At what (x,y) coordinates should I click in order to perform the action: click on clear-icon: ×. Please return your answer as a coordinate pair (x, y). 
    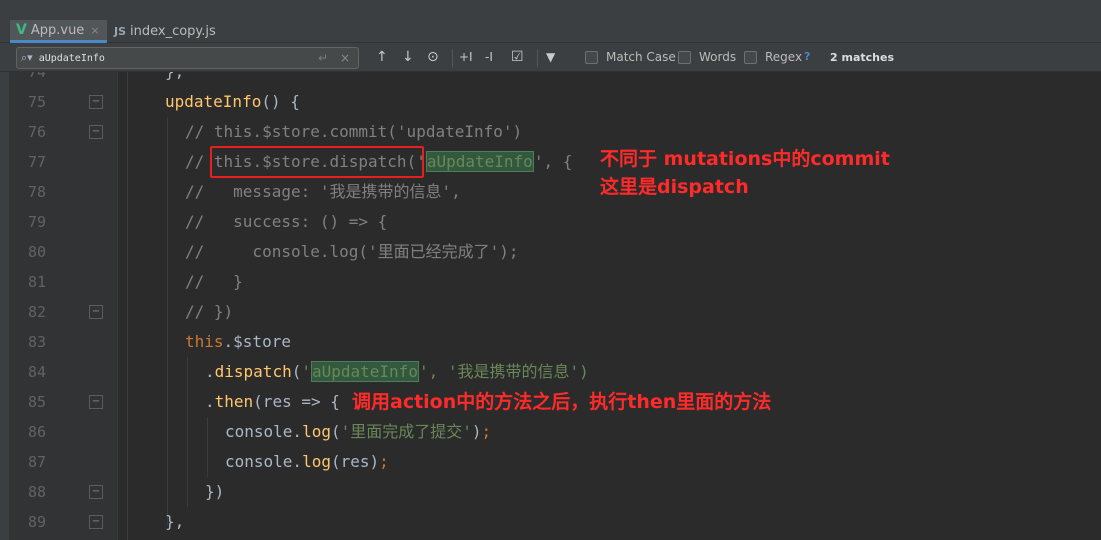
    Looking at the image, I should click on (345, 58).